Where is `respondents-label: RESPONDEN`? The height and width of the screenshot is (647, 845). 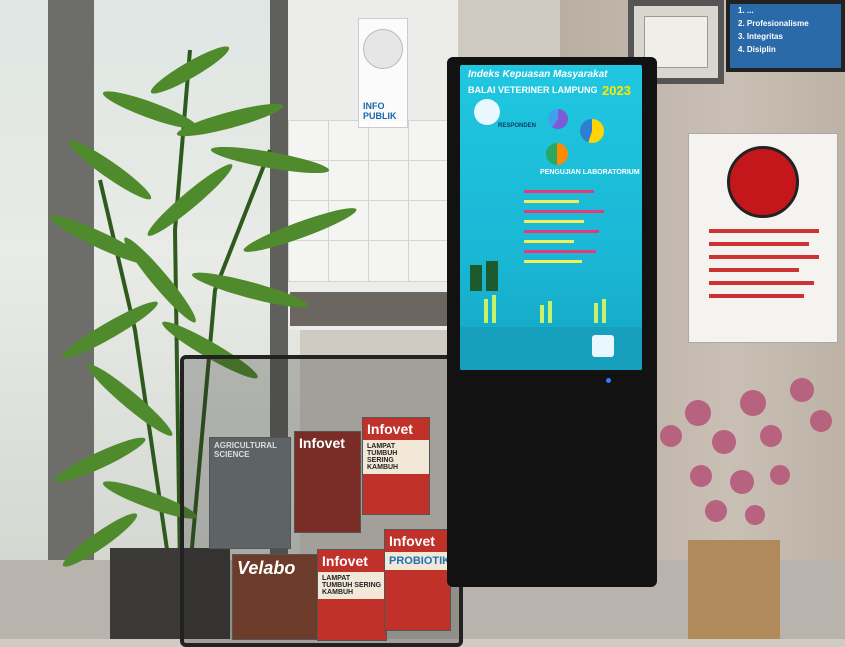 respondents-label: RESPONDEN is located at coordinates (517, 126).